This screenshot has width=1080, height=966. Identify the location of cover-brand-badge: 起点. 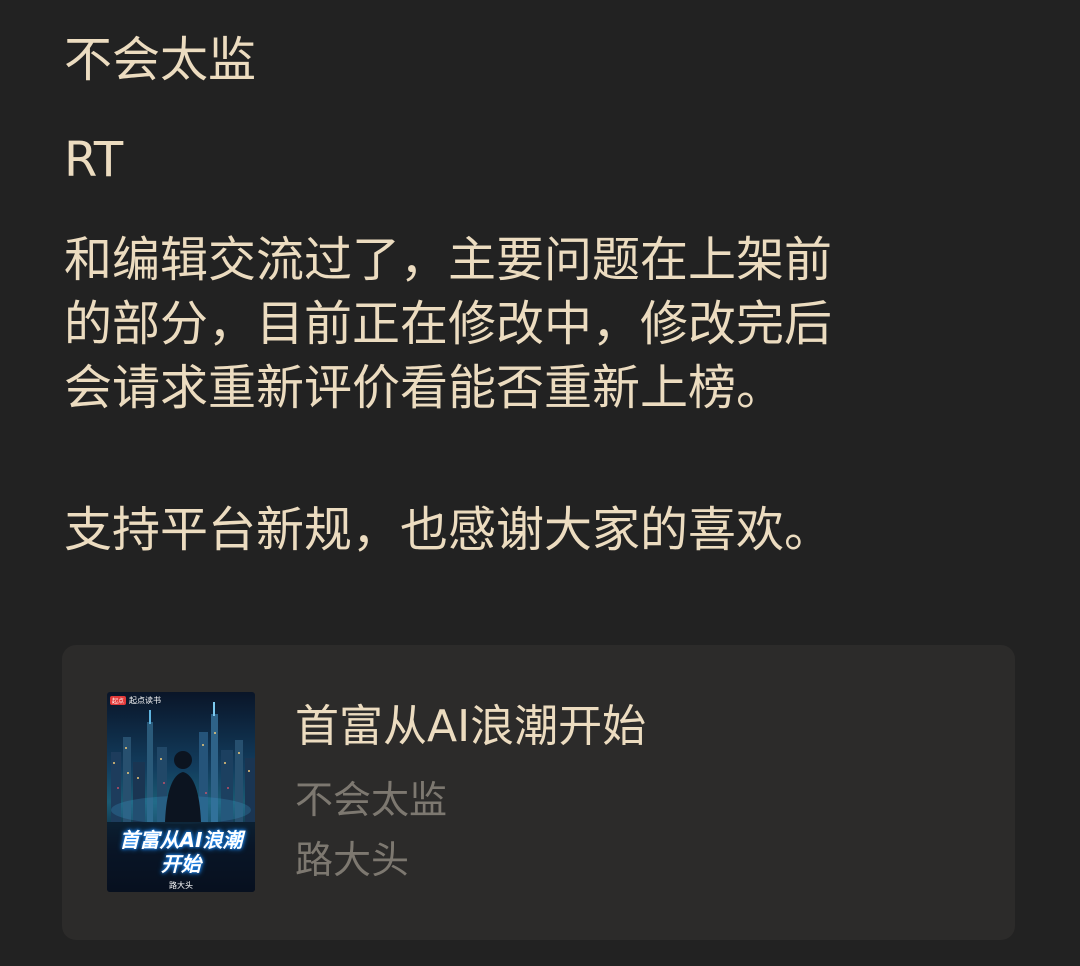
(118, 700).